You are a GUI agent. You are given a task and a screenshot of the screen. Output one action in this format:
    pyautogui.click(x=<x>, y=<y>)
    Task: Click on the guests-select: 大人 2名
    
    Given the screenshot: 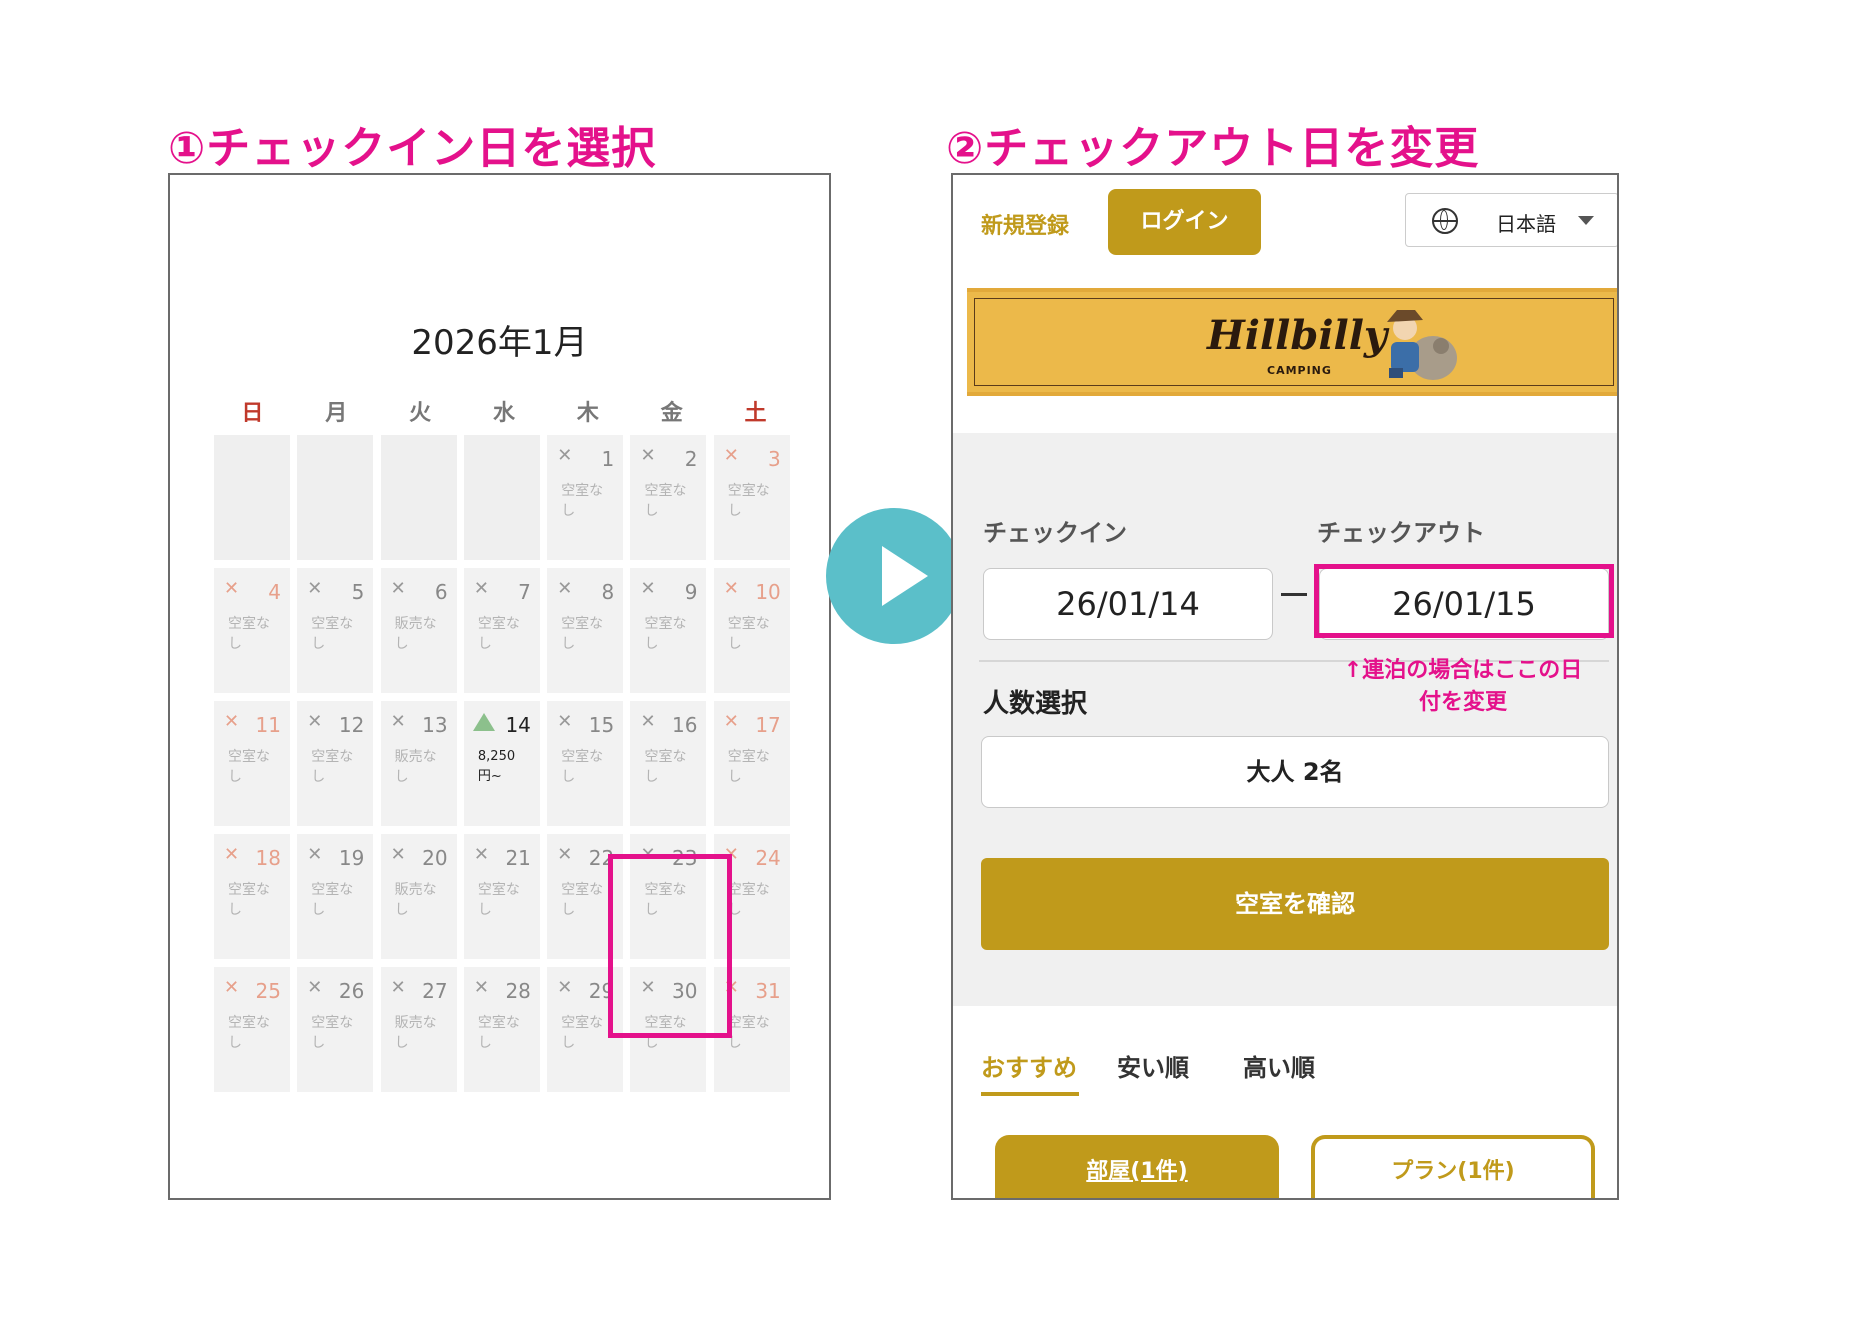 What is the action you would take?
    pyautogui.click(x=1295, y=772)
    